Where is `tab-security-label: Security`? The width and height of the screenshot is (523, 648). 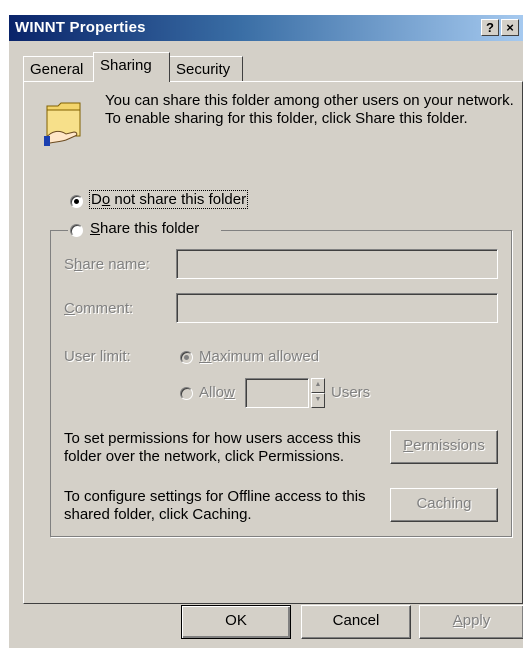
tab-security-label: Security is located at coordinates (203, 69).